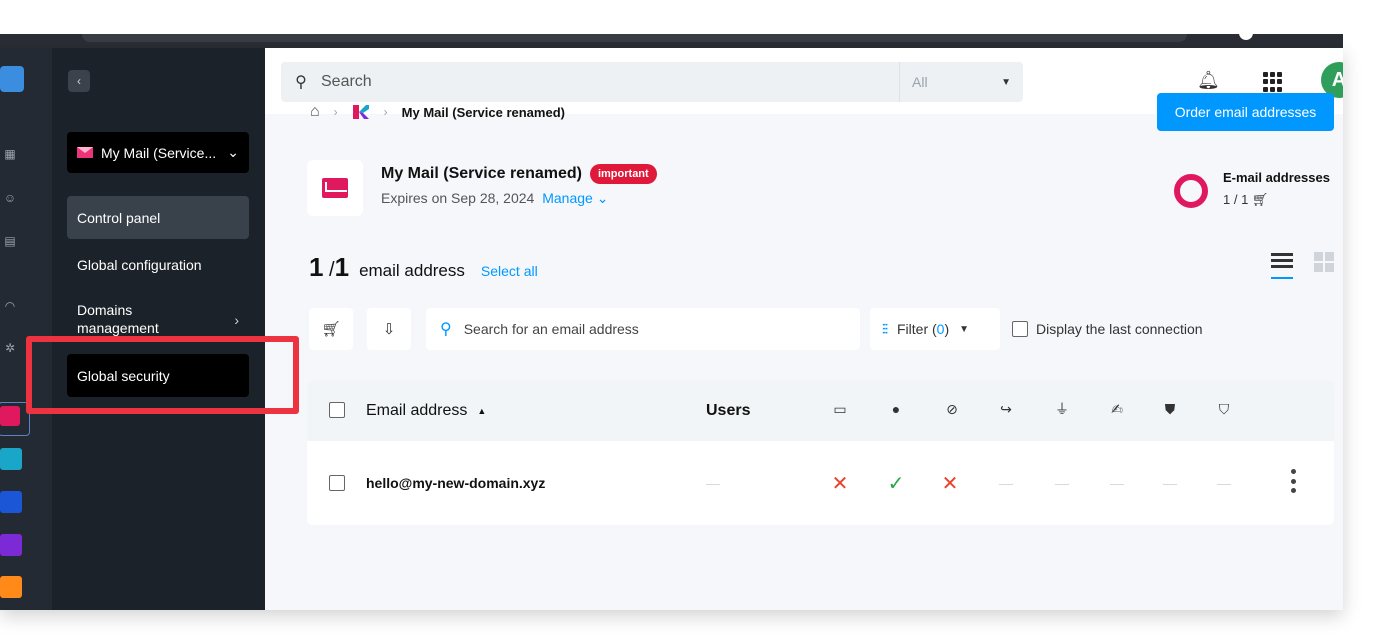 Image resolution: width=1378 pixels, height=644 pixels. I want to click on sidebar-item-global-security: Global security, so click(158, 375).